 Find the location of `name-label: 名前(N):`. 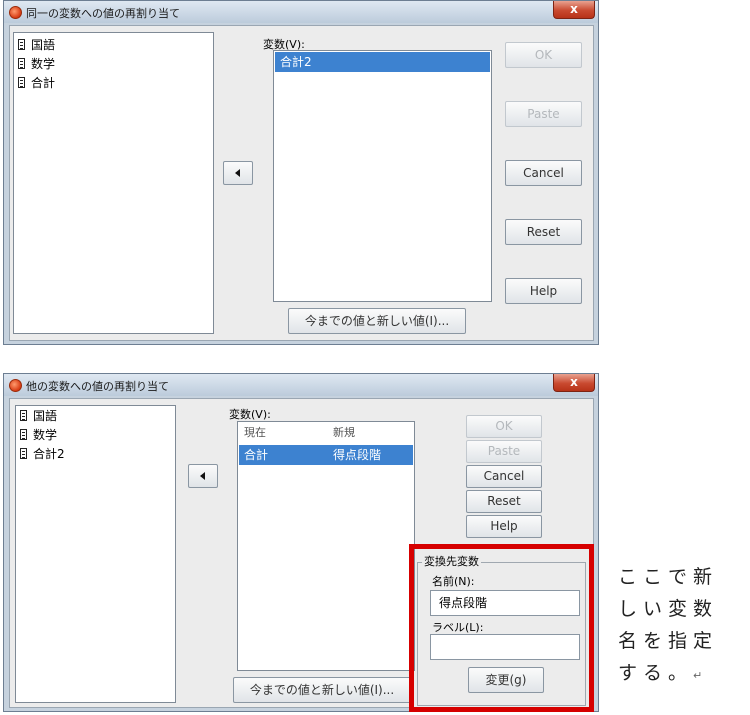

name-label: 名前(N): is located at coordinates (453, 581).